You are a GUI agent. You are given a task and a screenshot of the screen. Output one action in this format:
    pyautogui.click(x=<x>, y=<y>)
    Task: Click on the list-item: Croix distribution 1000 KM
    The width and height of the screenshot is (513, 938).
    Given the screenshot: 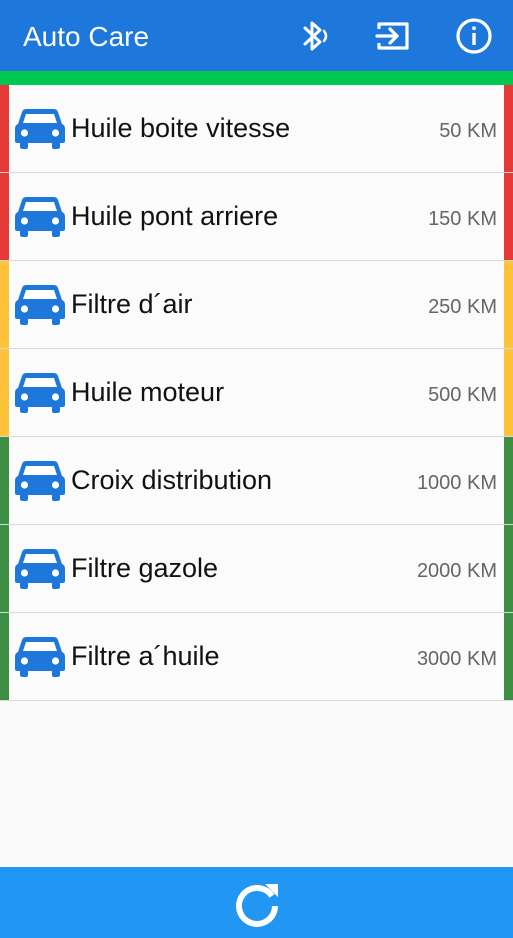 What is the action you would take?
    pyautogui.click(x=256, y=481)
    